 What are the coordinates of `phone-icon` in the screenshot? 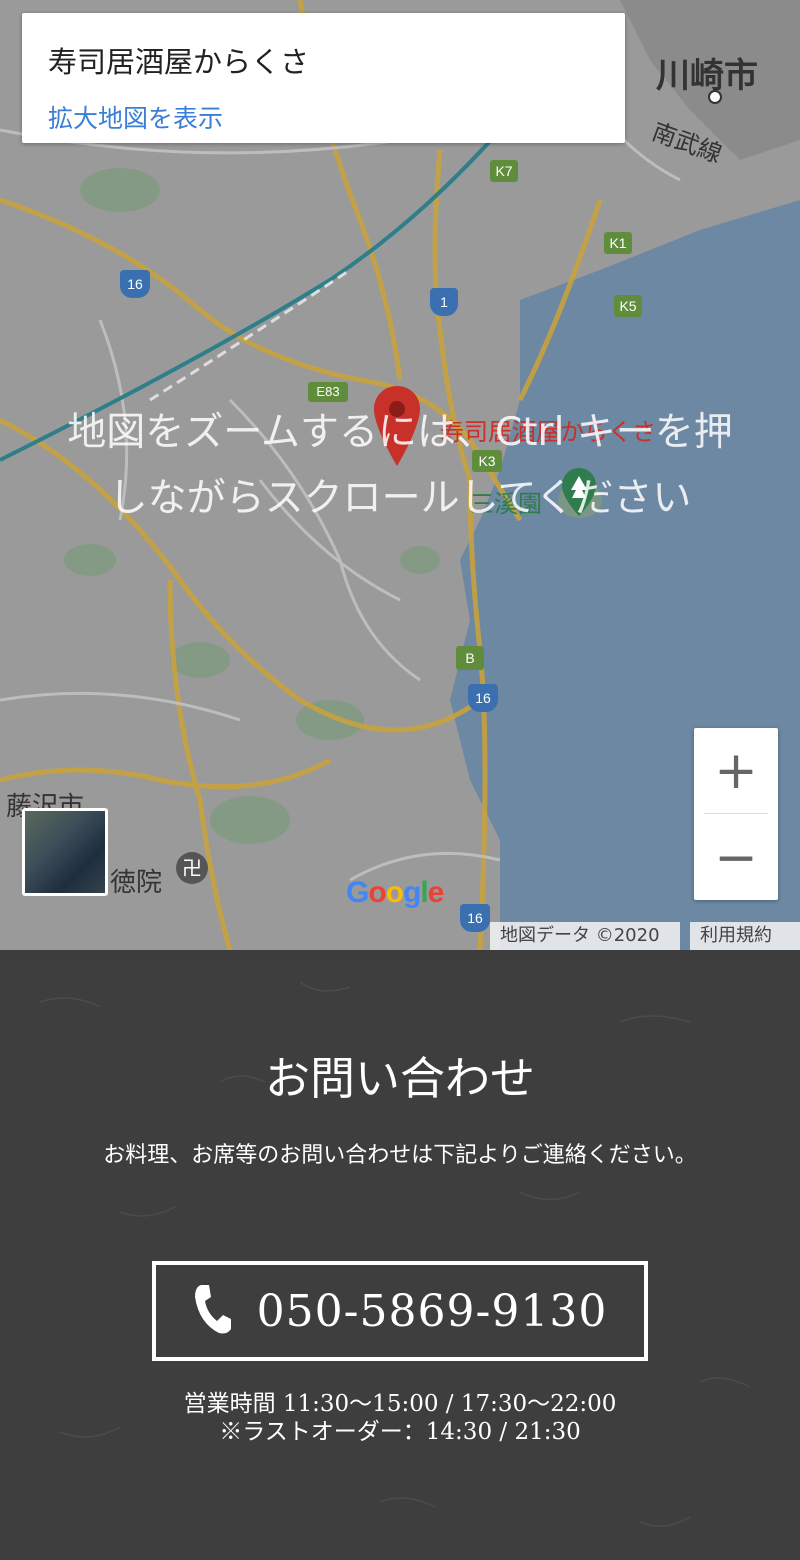 It's located at (213, 1311).